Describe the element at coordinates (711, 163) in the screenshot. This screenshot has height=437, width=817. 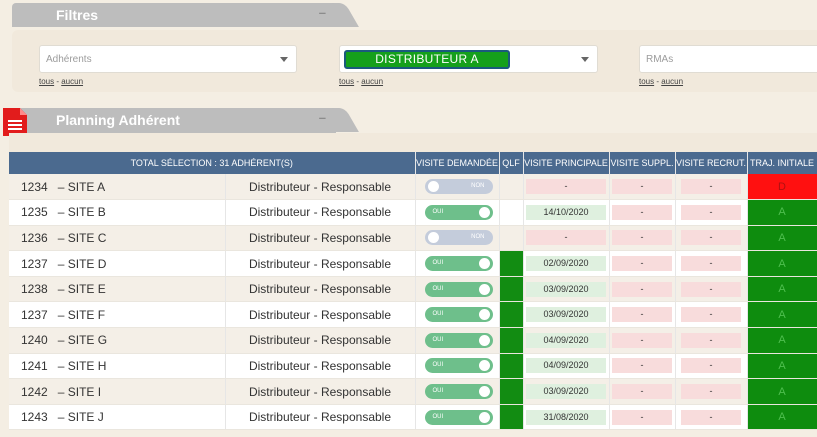
I see `visite-recrut-header: VISITE RECRUT.` at that location.